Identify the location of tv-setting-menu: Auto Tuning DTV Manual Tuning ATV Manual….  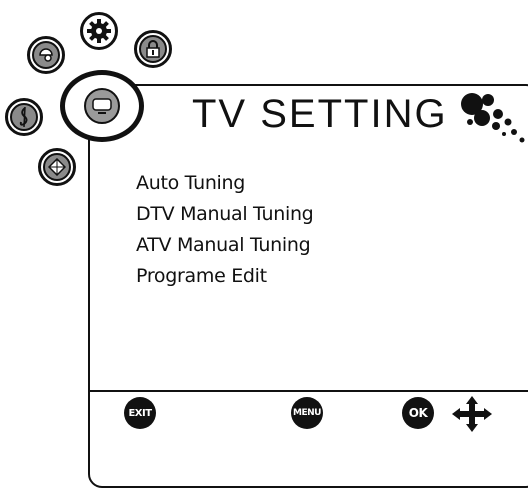
(225, 230).